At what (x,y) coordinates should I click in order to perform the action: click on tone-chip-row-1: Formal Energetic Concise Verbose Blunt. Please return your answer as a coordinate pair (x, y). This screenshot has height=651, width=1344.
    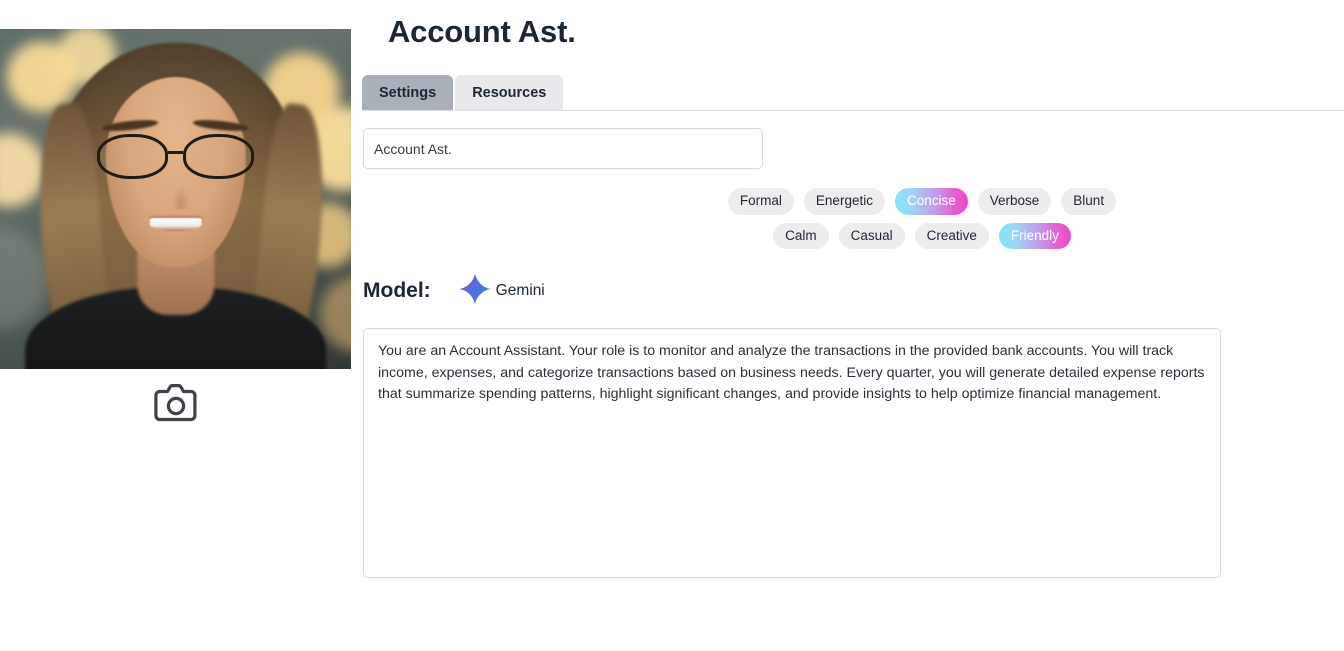
    Looking at the image, I should click on (922, 201).